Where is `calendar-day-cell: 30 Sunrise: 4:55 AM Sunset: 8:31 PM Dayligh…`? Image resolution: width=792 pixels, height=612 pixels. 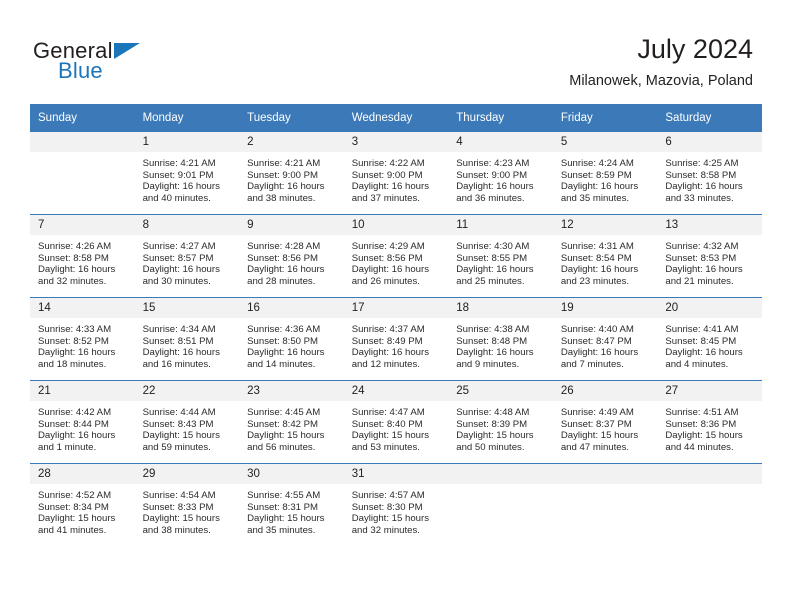
calendar-day-cell: 30 Sunrise: 4:55 AM Sunset: 8:31 PM Dayligh… is located at coordinates (291, 504).